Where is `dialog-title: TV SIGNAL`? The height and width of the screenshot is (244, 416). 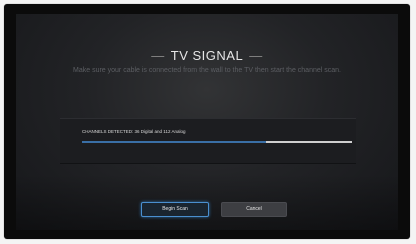
dialog-title: TV SIGNAL is located at coordinates (207, 55).